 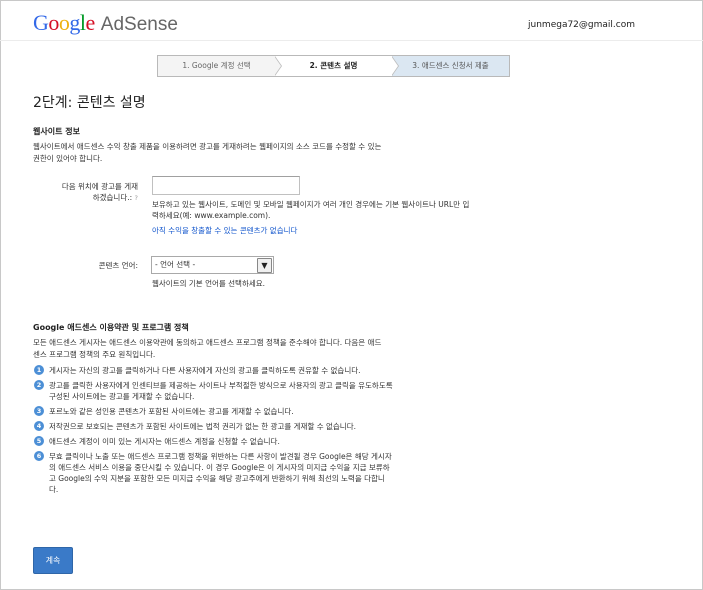 What do you see at coordinates (224, 230) in the screenshot?
I see `no-content-yet-link: 아직 수익을 창출할 수 있는 콘텐츠가 없습니다` at bounding box center [224, 230].